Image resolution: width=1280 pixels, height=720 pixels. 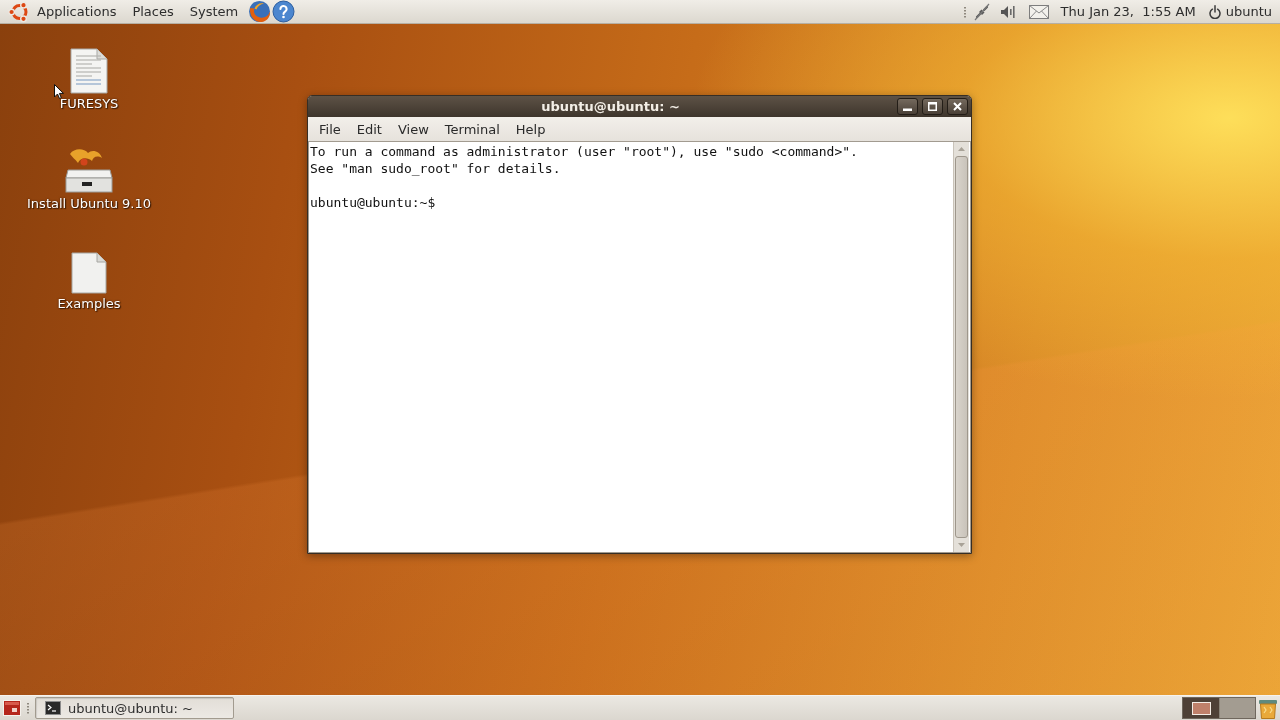 I want to click on scrollbar, so click(x=961, y=347).